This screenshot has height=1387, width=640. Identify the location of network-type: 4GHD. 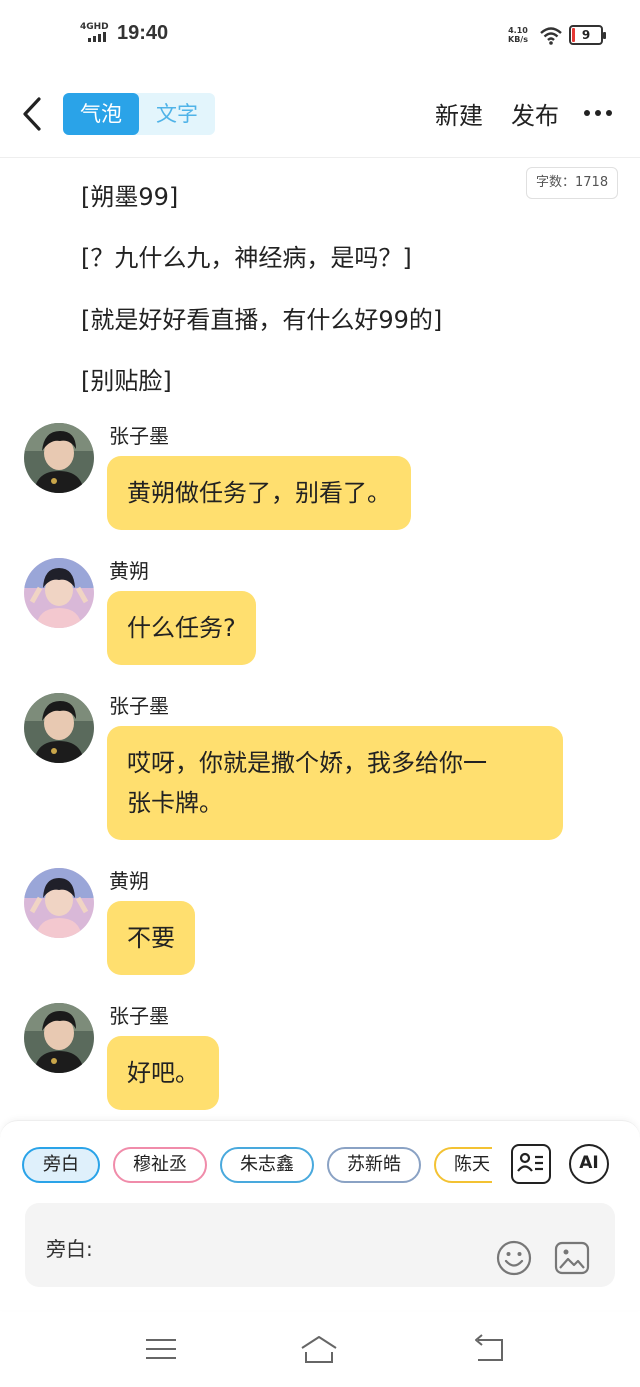
(94, 27).